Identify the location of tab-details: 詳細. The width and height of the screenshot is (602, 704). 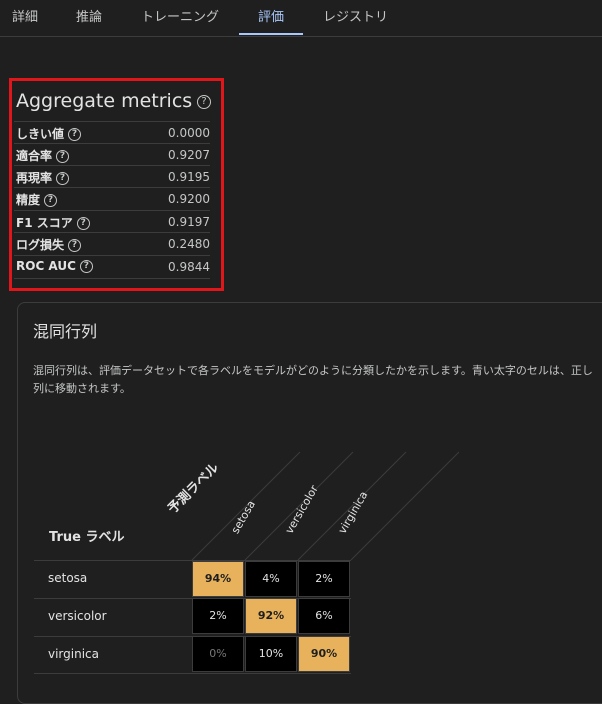
(25, 17).